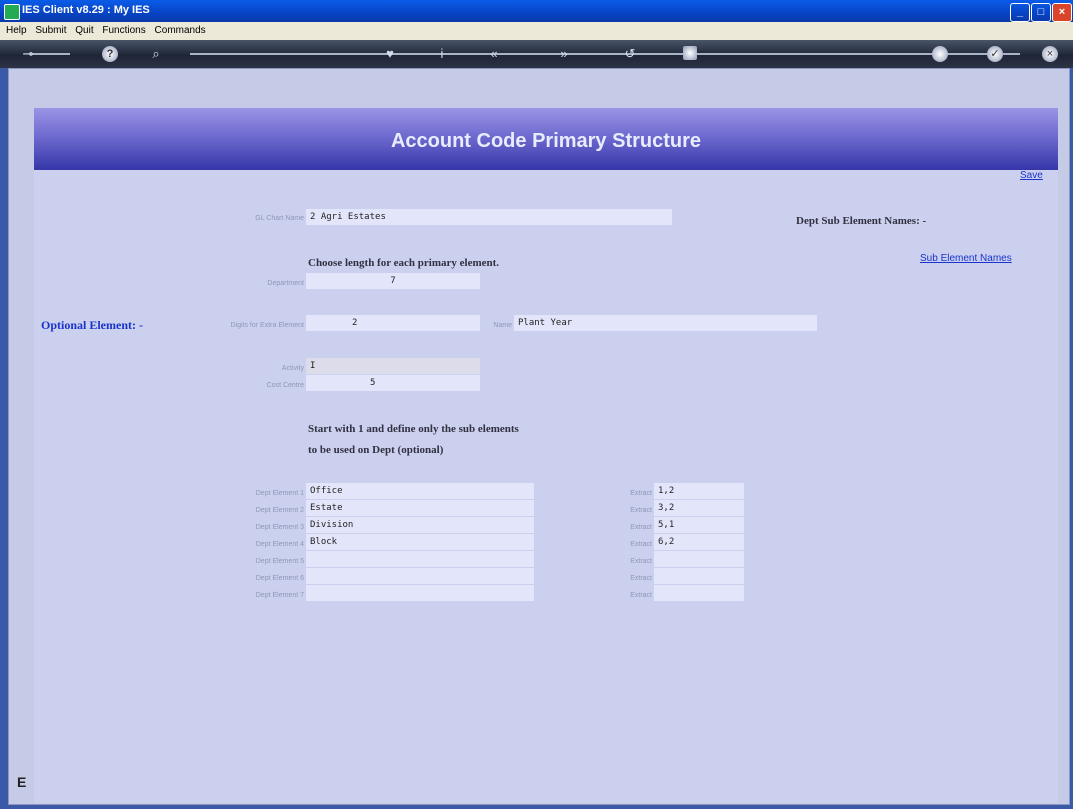  Describe the element at coordinates (995, 54) in the screenshot. I see `check-icon: ✓` at that location.